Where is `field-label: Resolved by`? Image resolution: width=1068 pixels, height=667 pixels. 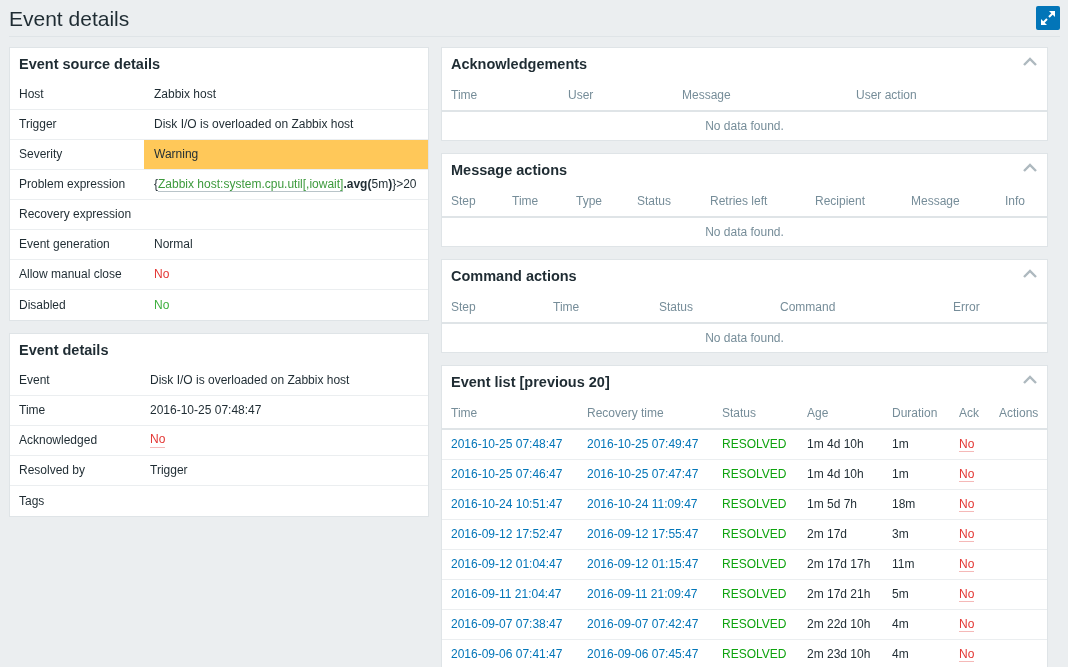
field-label: Resolved by is located at coordinates (52, 470).